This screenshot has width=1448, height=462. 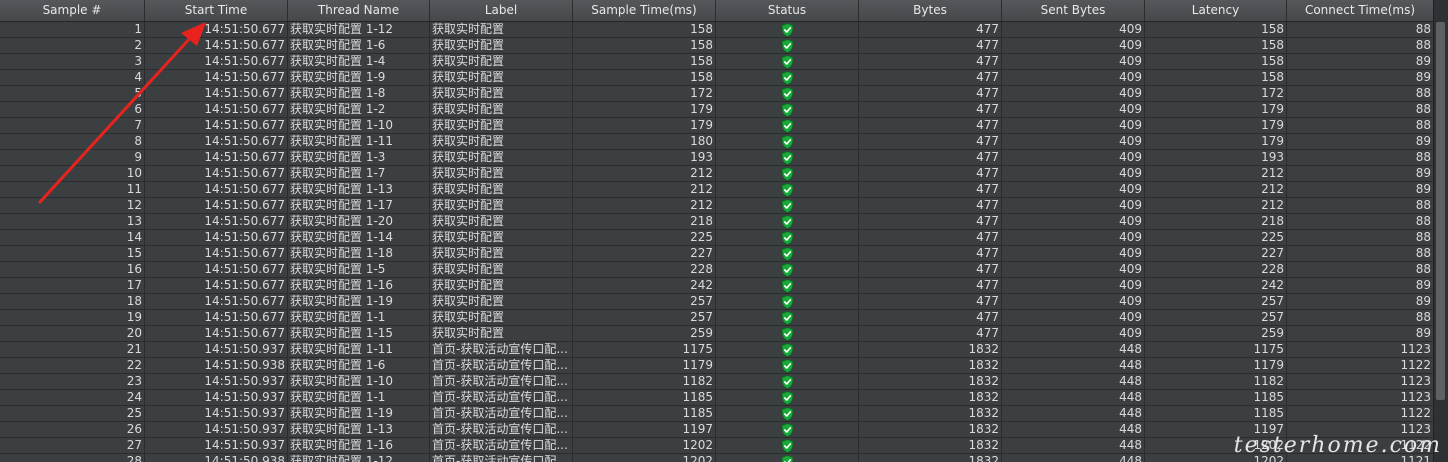 I want to click on cell-sample-time: 1185, so click(x=644, y=398).